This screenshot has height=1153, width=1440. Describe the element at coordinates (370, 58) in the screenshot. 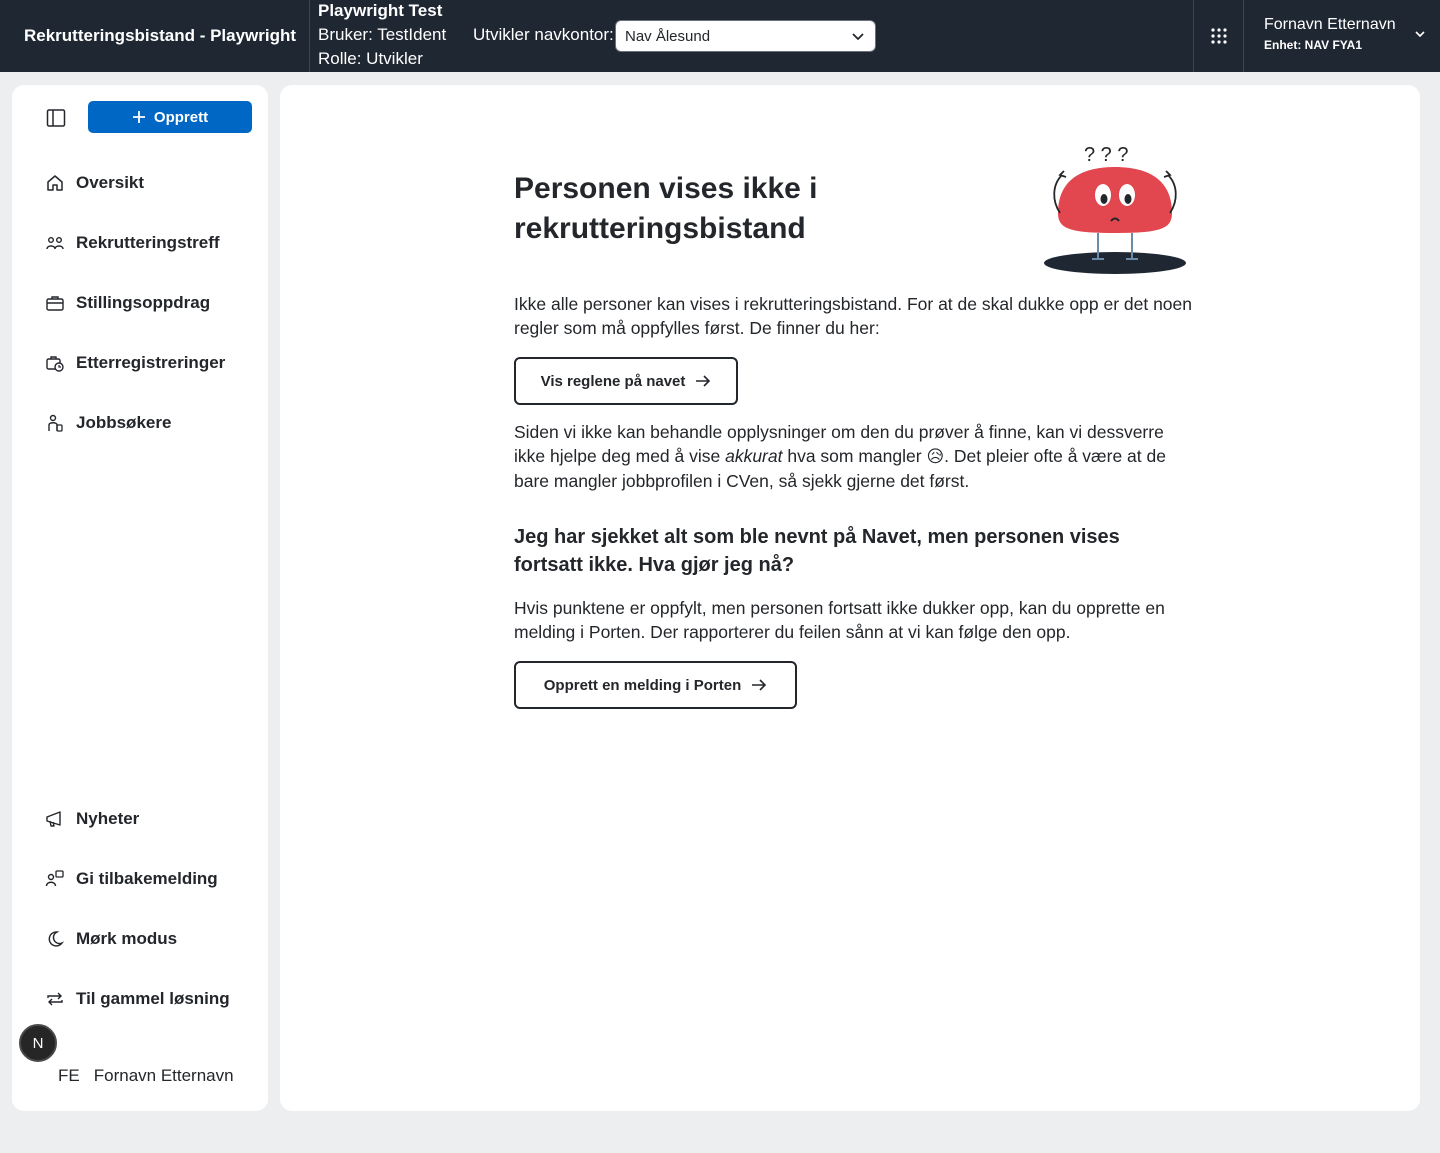

I see `dev-role: Rolle: Utvikler` at that location.